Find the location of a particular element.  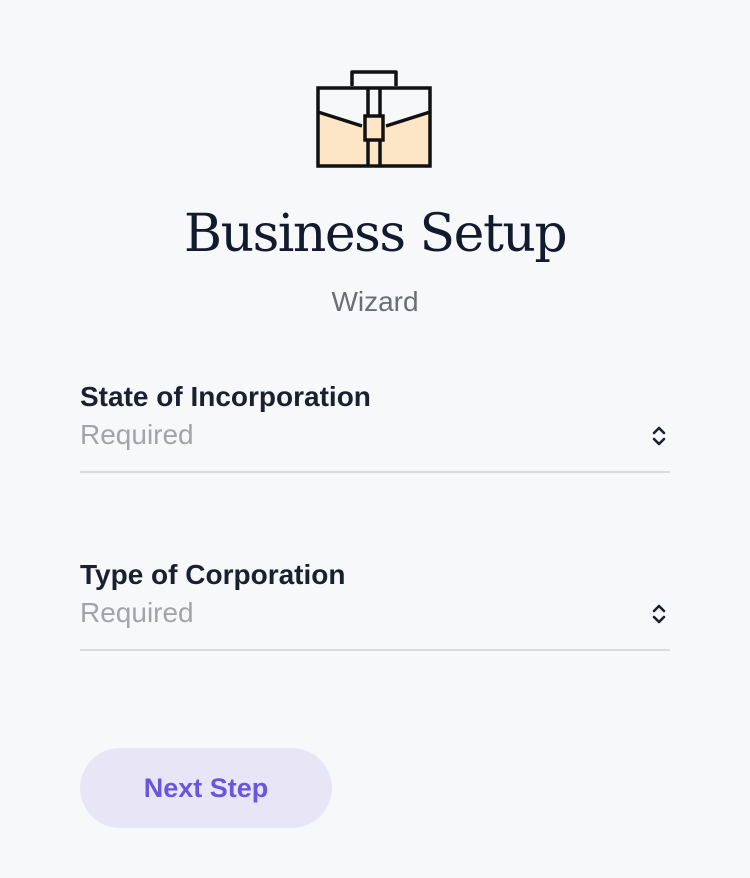

briefcase-icon is located at coordinates (374, 119).